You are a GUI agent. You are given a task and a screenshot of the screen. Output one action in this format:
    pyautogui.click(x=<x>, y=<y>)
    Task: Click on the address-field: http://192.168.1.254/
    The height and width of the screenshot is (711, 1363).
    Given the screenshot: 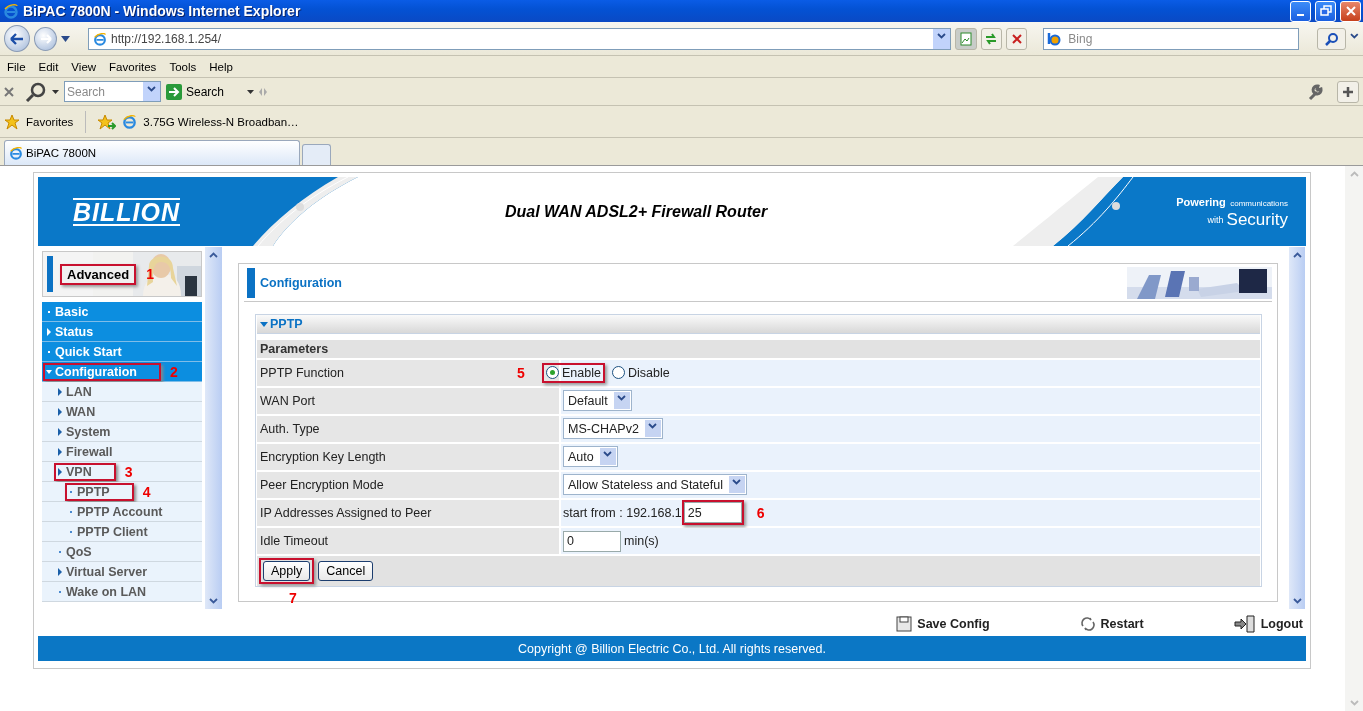 What is the action you would take?
    pyautogui.click(x=520, y=38)
    